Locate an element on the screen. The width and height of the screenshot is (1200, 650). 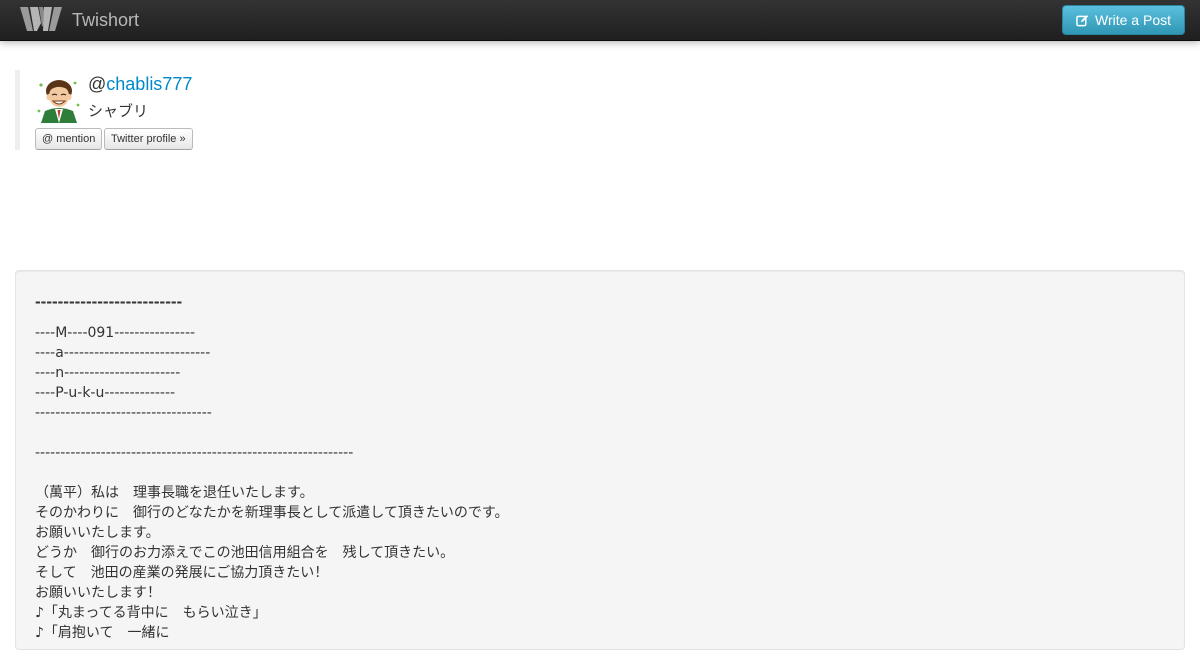
post-line: ♪「肩抱いて 一緒に is located at coordinates (102, 633).